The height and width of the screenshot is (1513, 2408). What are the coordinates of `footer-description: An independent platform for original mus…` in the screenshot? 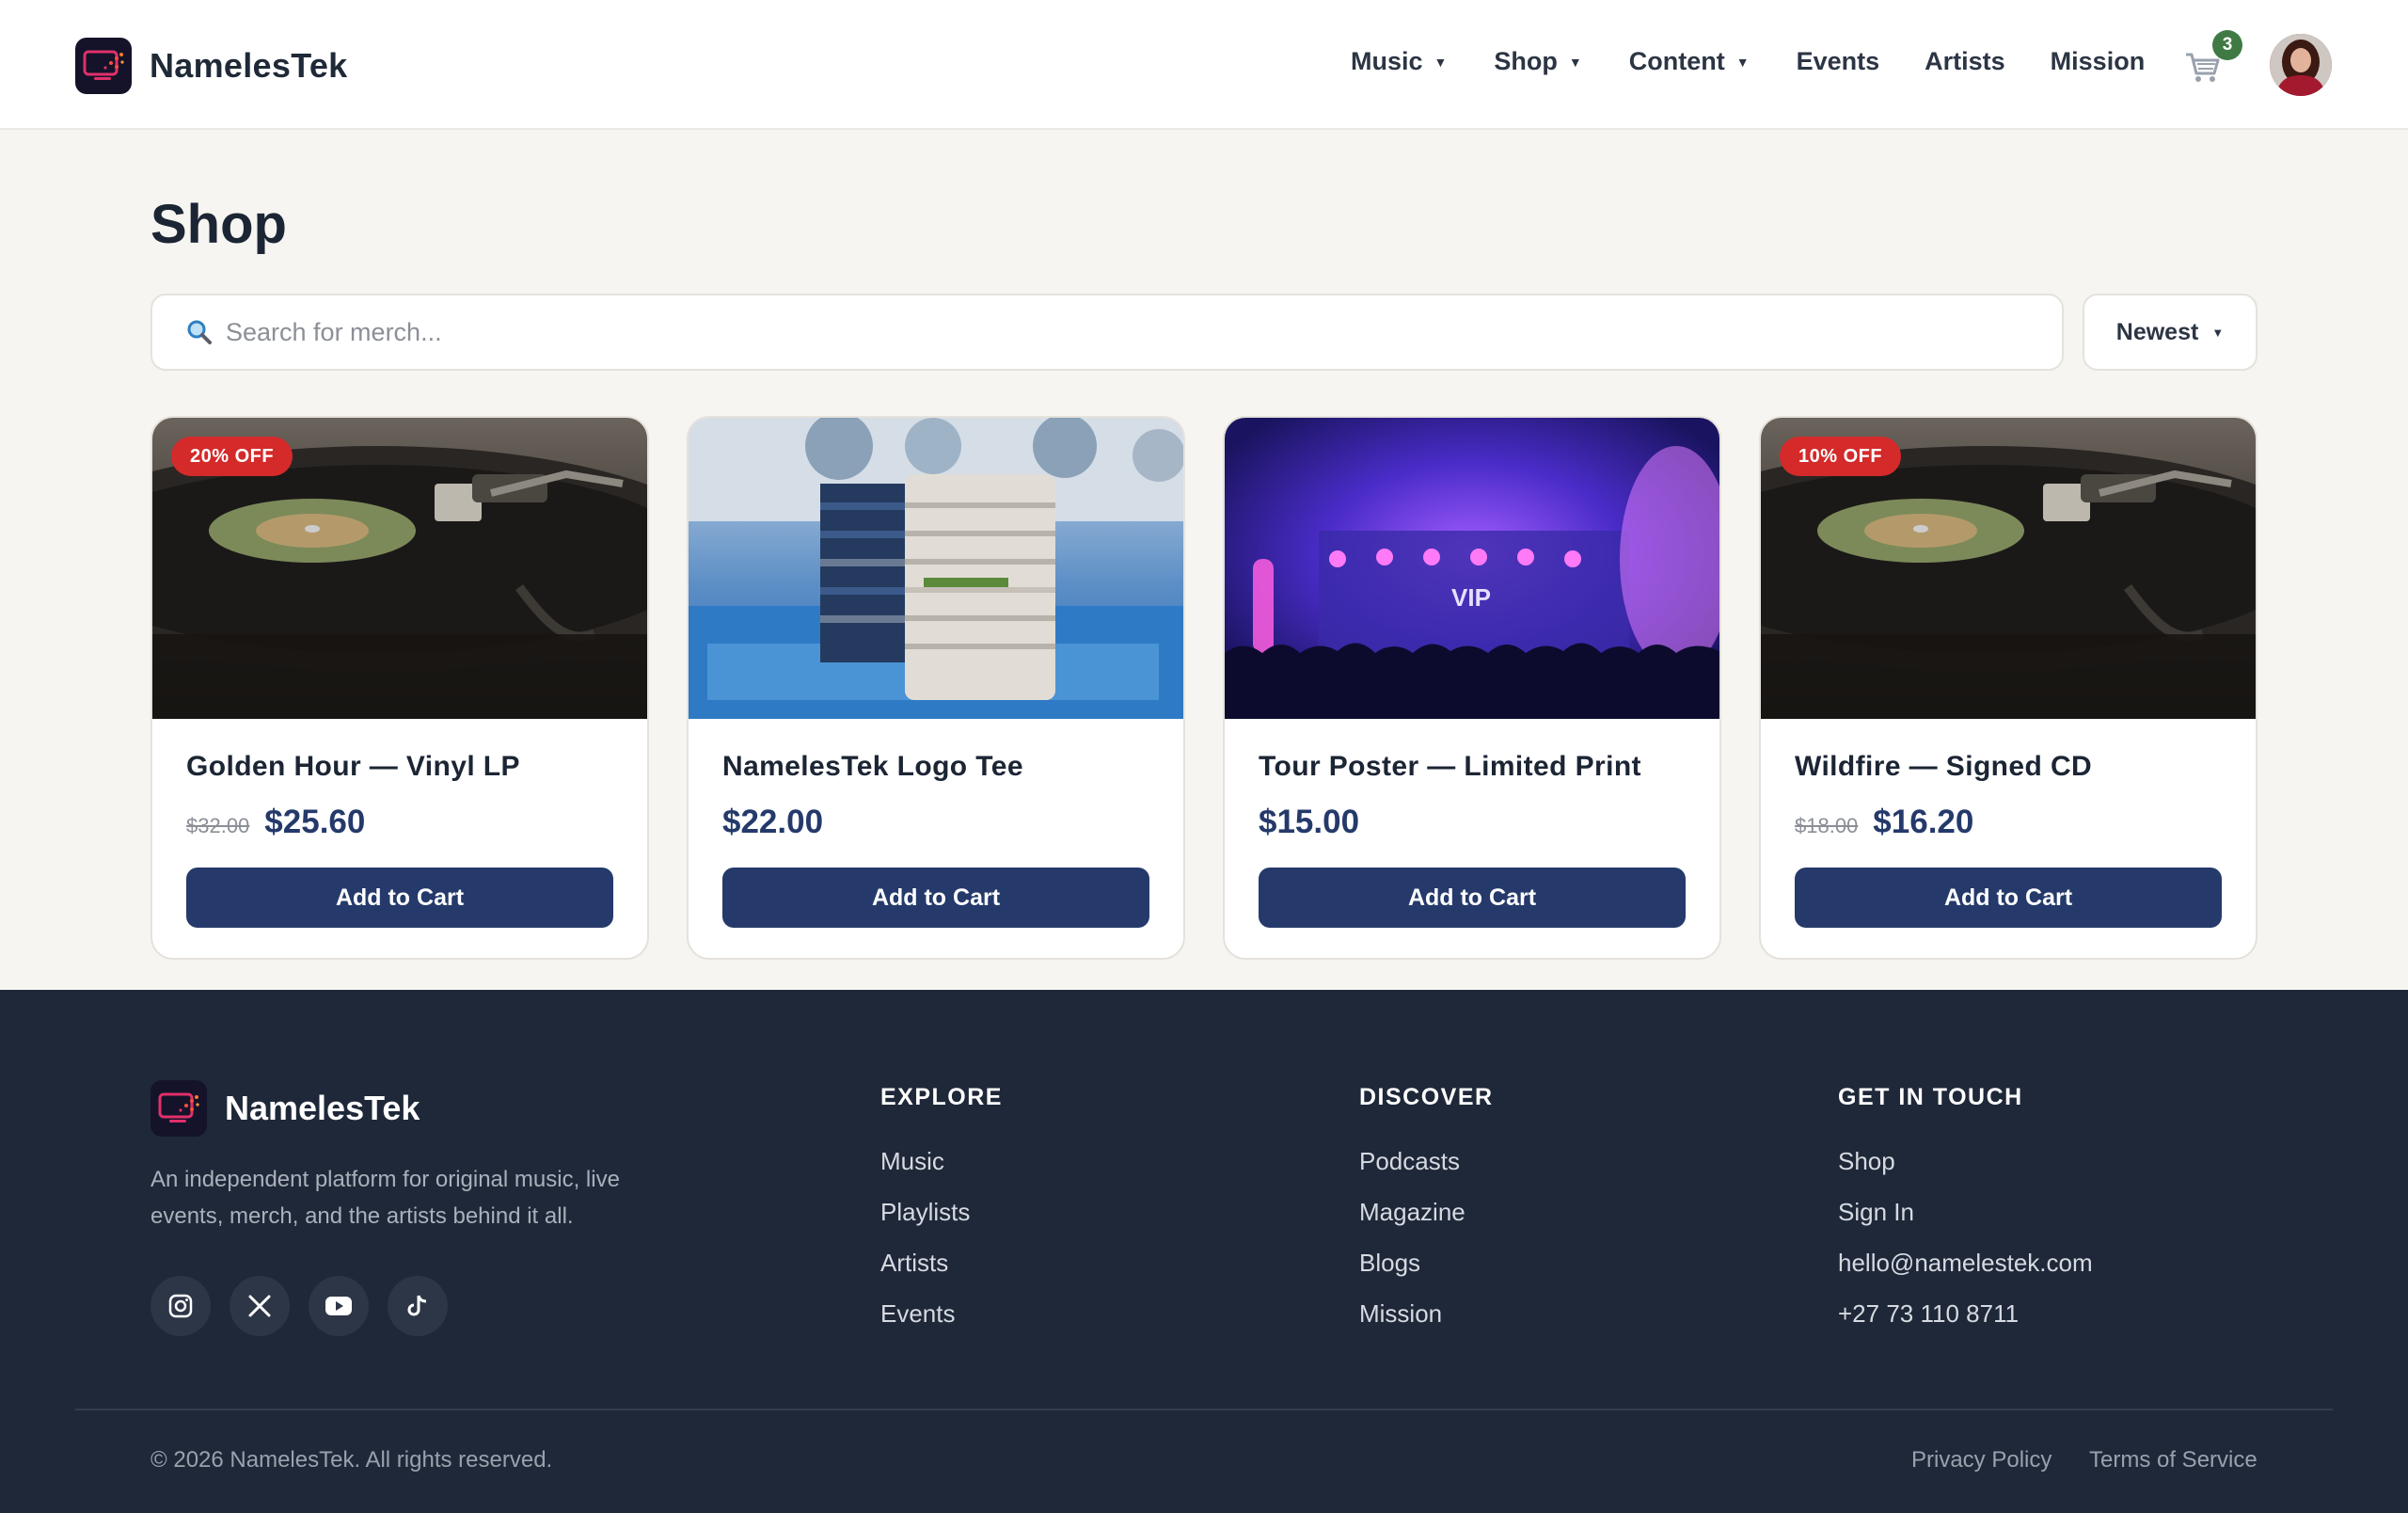 It's located at (385, 1198).